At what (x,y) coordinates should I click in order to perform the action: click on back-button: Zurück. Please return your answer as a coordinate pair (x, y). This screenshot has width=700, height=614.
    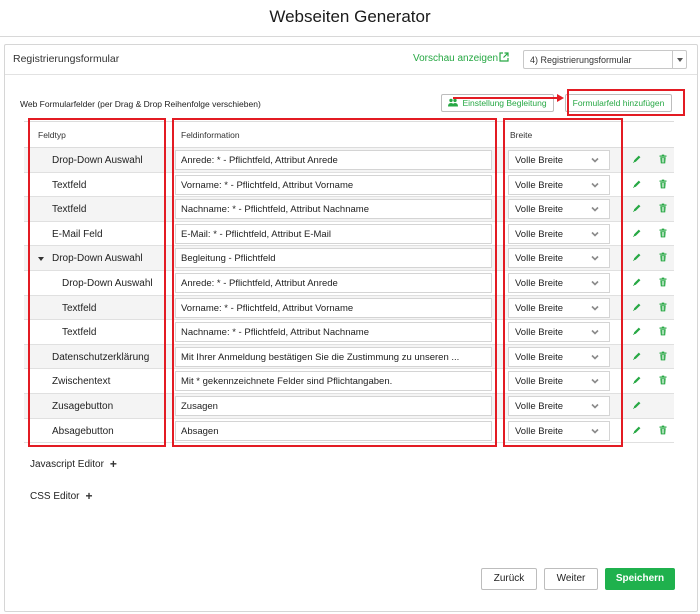
    Looking at the image, I should click on (509, 579).